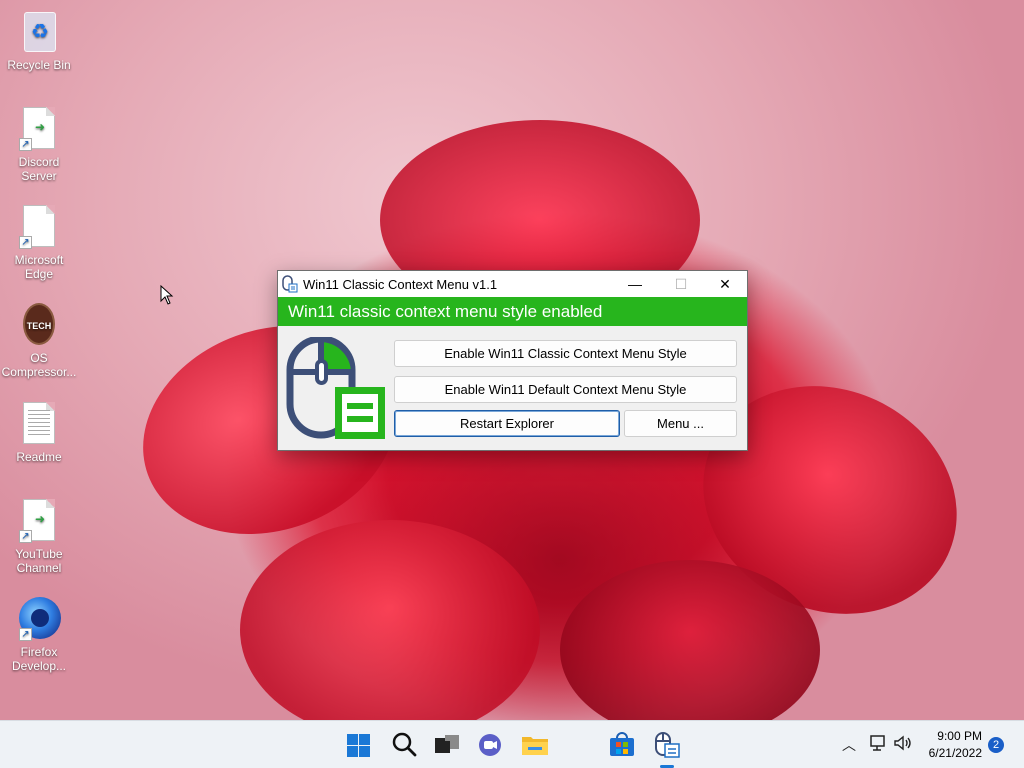  What do you see at coordinates (635, 284) in the screenshot?
I see `minimize-button: —` at bounding box center [635, 284].